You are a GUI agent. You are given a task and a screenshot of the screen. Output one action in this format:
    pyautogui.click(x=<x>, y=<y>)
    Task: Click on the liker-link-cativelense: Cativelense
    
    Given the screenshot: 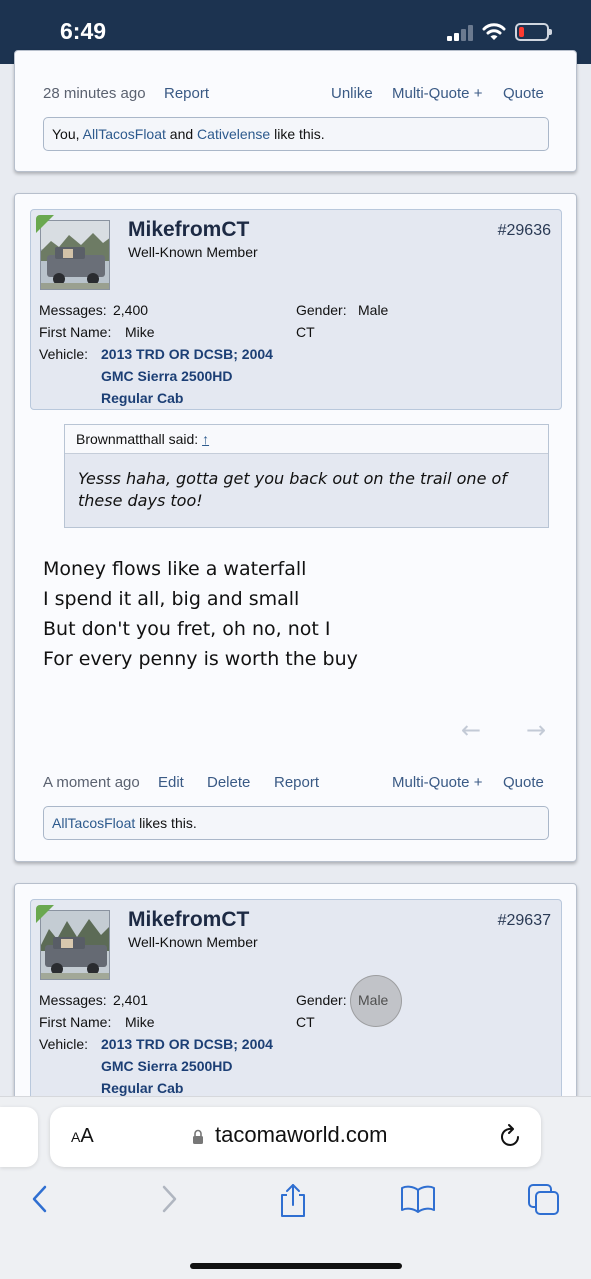 What is the action you would take?
    pyautogui.click(x=233, y=134)
    